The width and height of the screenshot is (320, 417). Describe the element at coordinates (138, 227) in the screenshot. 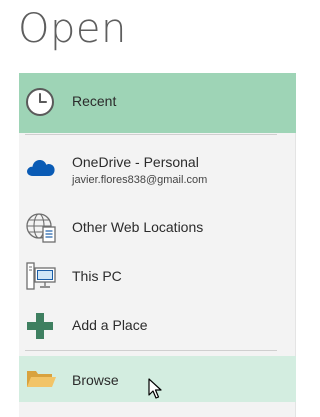

I see `location-other-web-locations-label: Other Web Locations` at that location.